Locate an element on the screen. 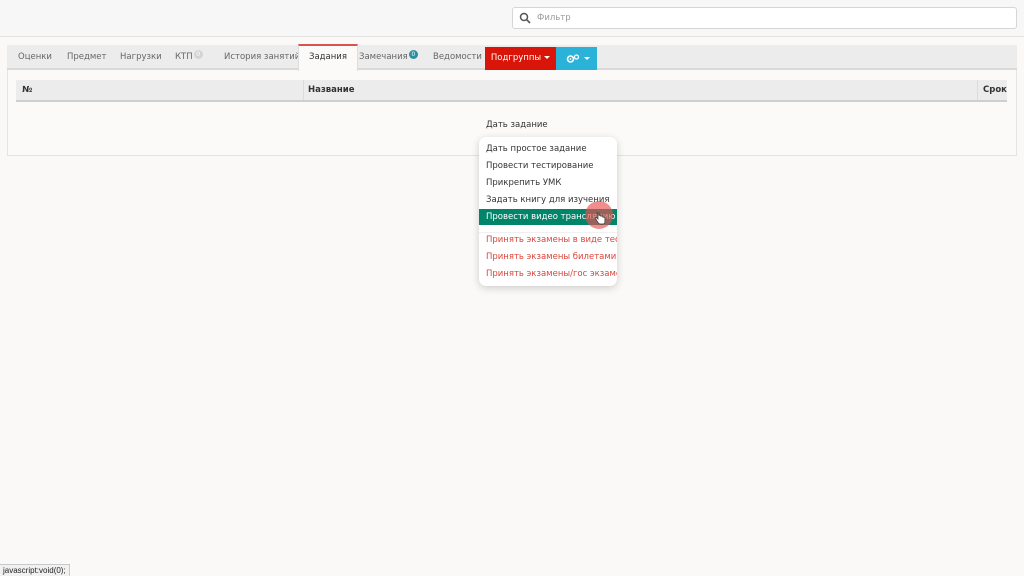 This screenshot has height=576, width=1024. top-bar is located at coordinates (512, 18).